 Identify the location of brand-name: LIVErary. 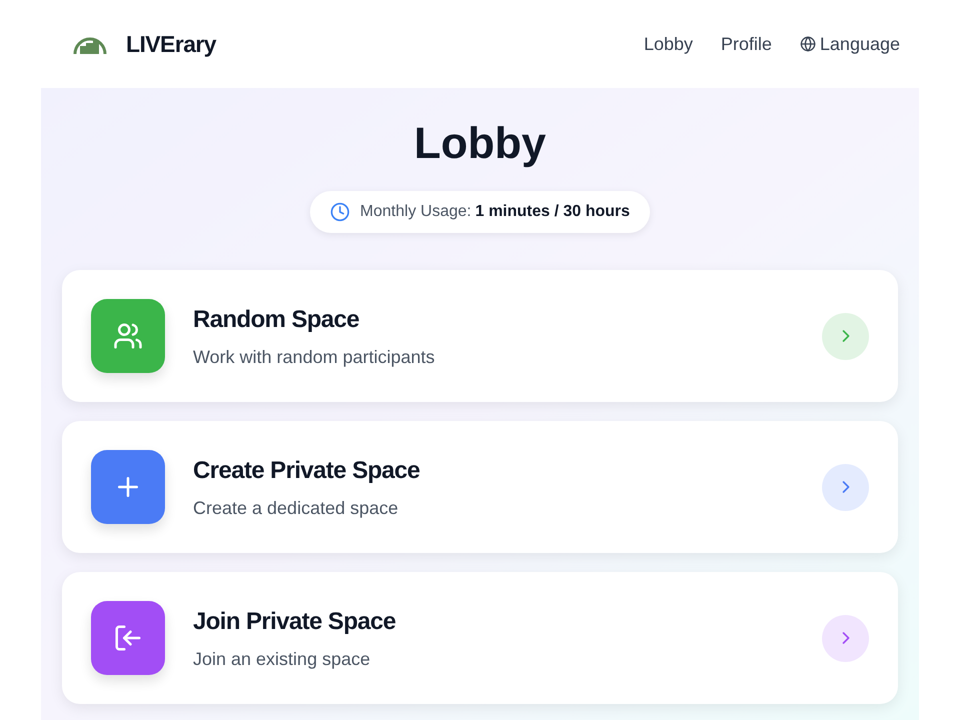
(171, 44).